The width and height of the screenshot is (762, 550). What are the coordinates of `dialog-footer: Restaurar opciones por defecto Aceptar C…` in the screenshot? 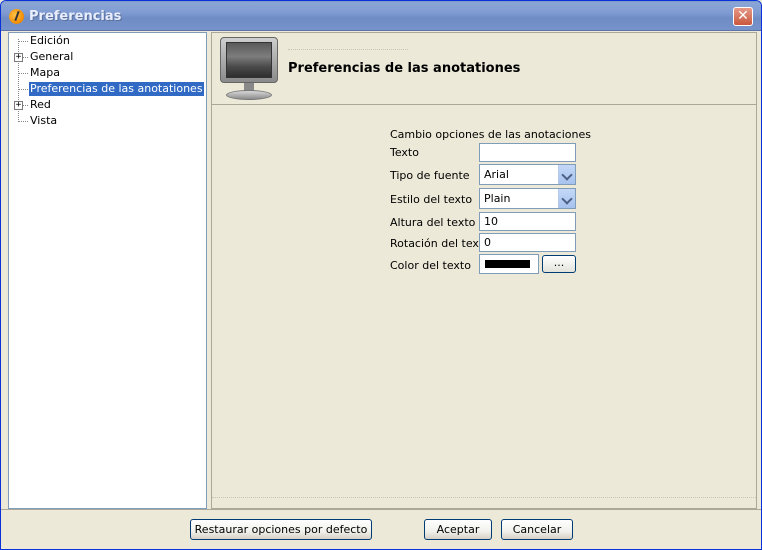 It's located at (381, 529).